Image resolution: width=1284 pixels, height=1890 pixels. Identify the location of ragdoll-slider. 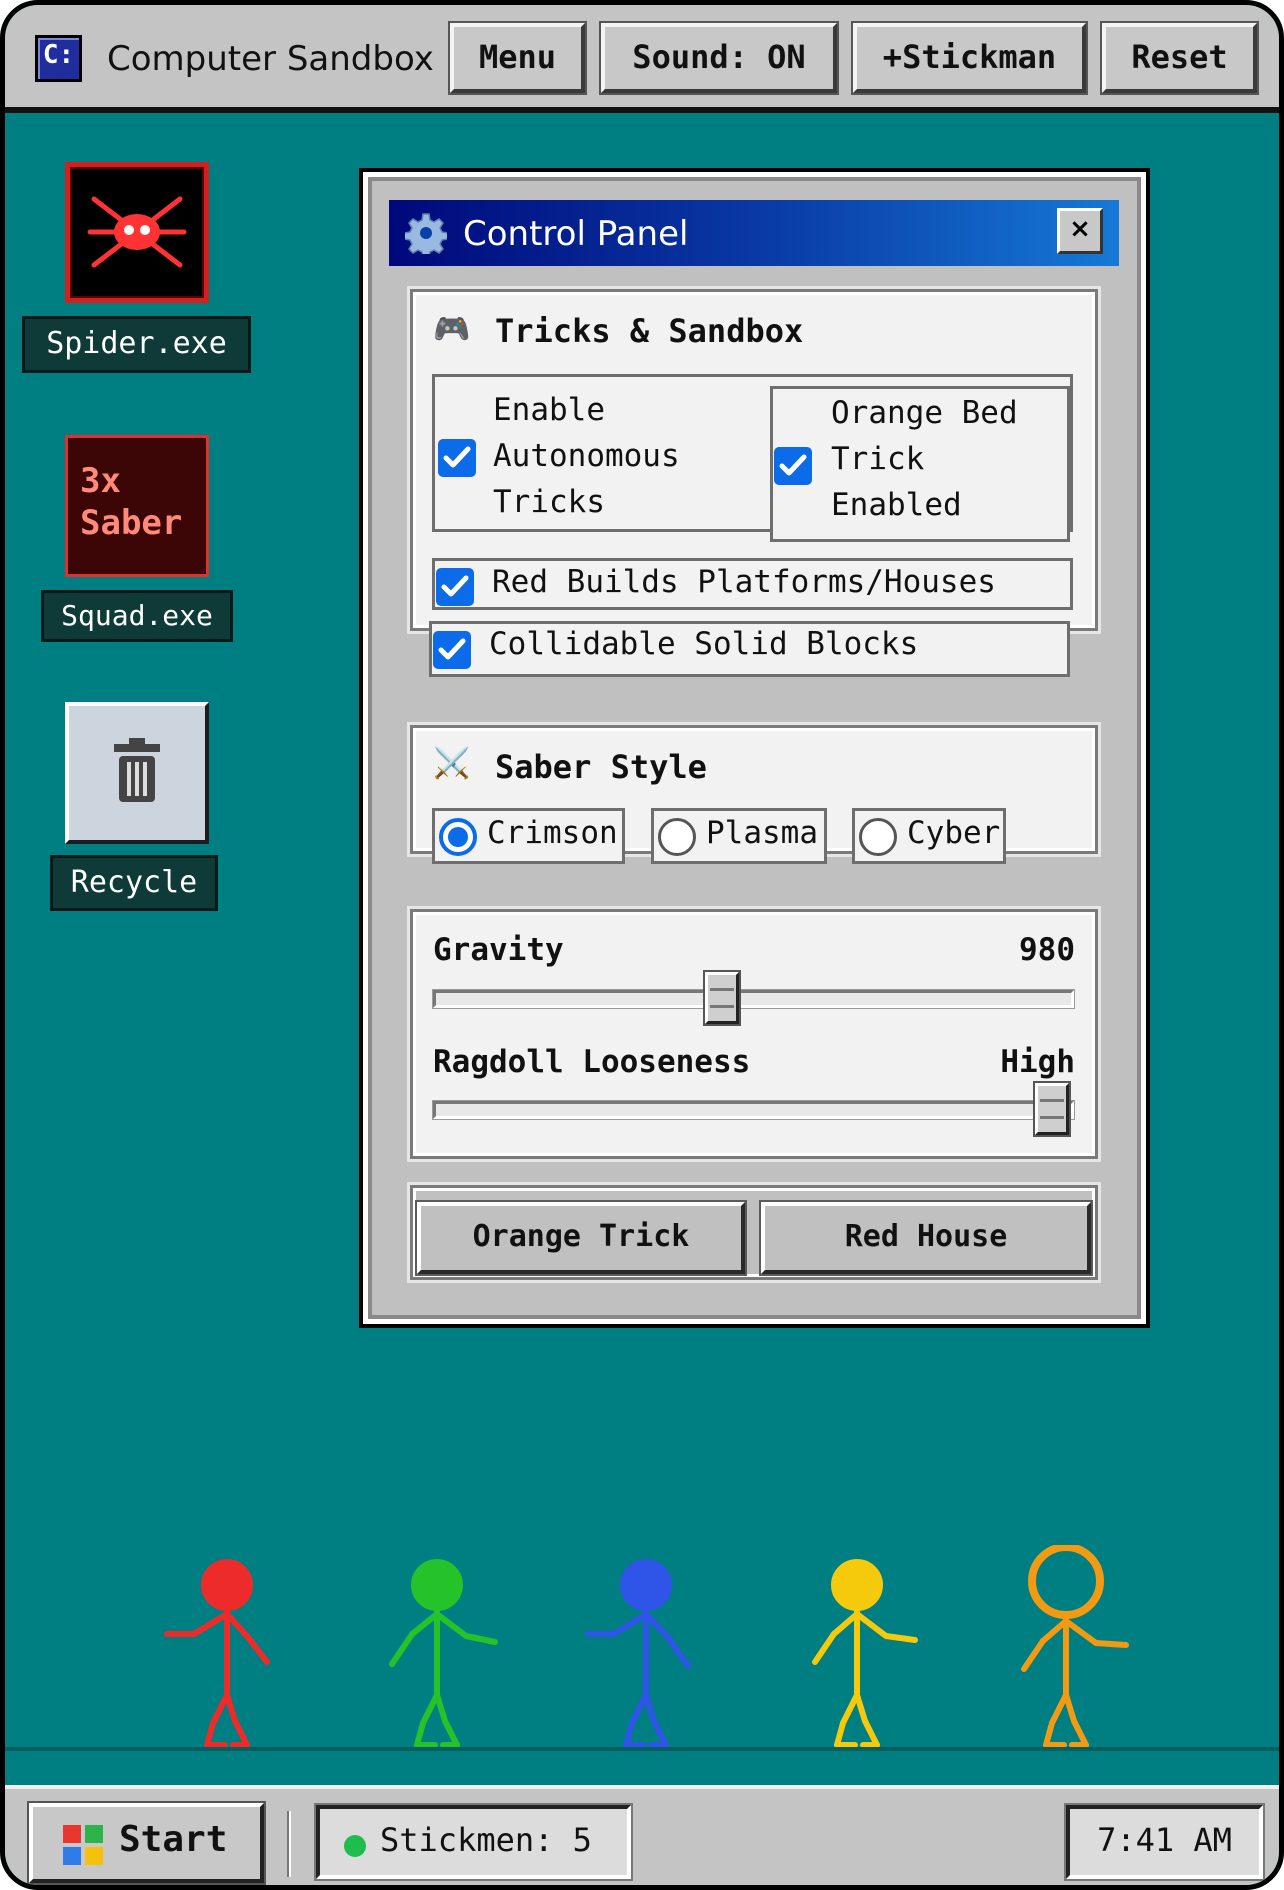
(753, 1109).